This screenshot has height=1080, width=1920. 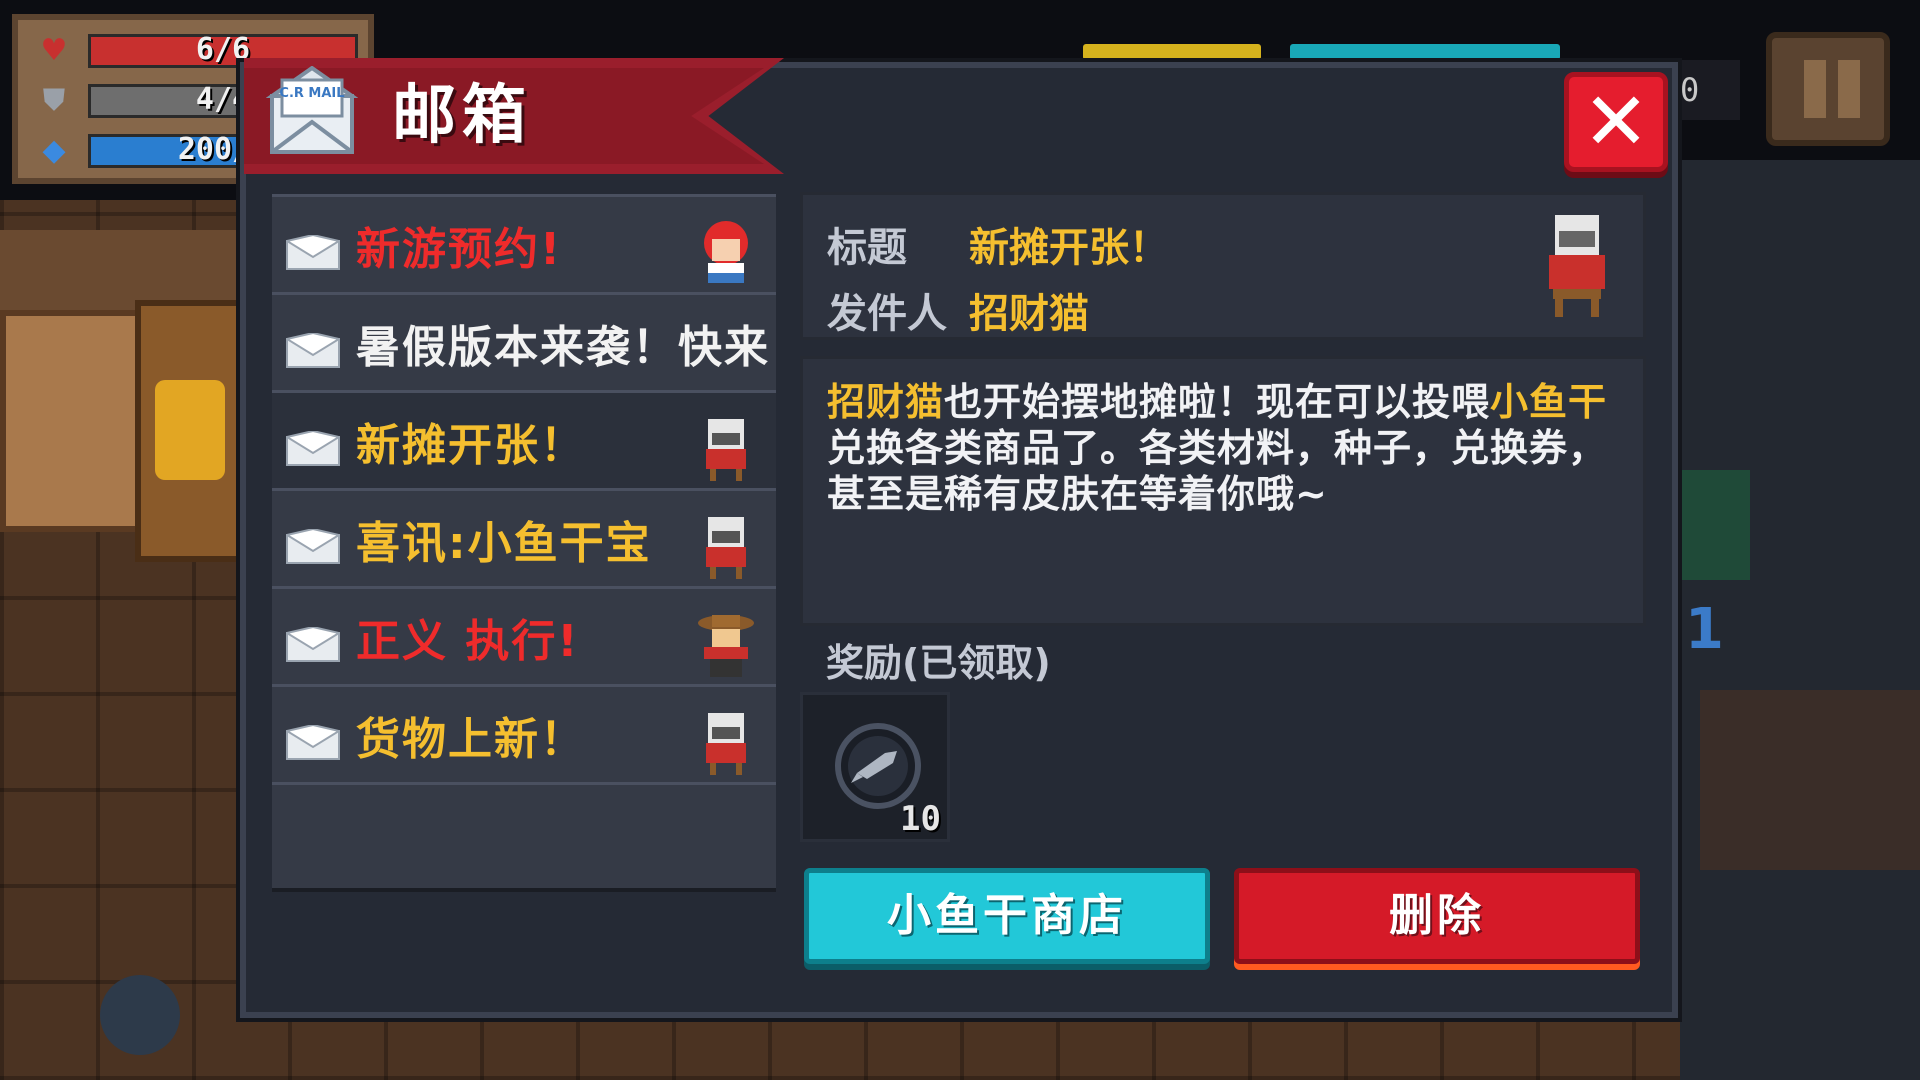 I want to click on mailbox-header: C.R MAIL 邮箱, so click(x=514, y=116).